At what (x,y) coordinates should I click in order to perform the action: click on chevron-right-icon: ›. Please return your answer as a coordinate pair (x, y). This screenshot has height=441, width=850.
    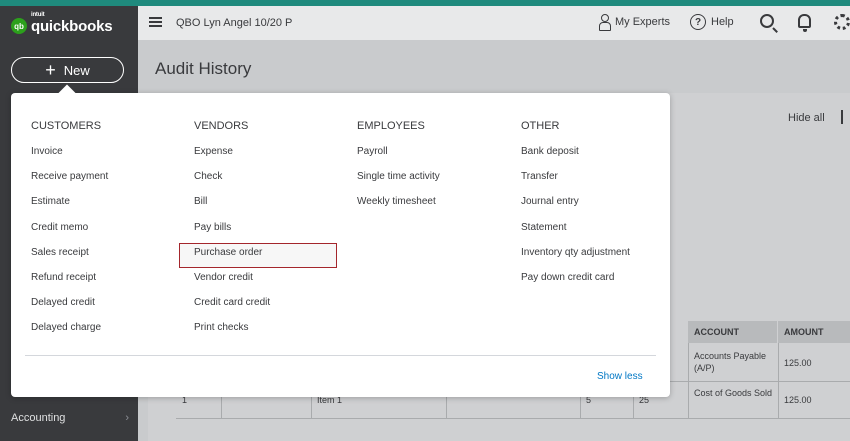
    Looking at the image, I should click on (127, 418).